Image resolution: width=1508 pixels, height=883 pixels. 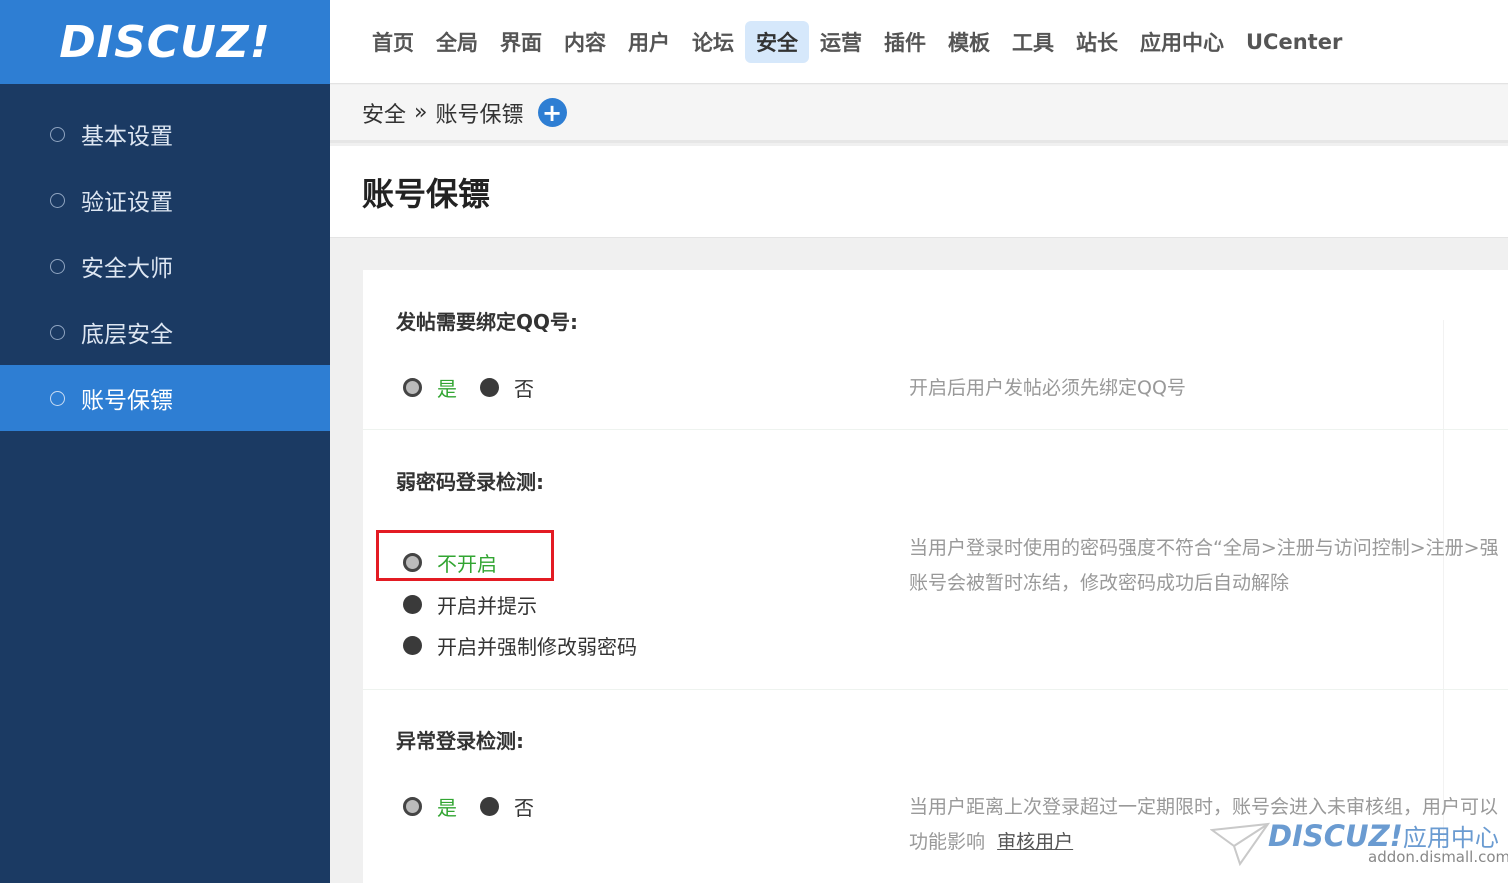 I want to click on radio-weak-prompt: 开启并提示, so click(x=470, y=604).